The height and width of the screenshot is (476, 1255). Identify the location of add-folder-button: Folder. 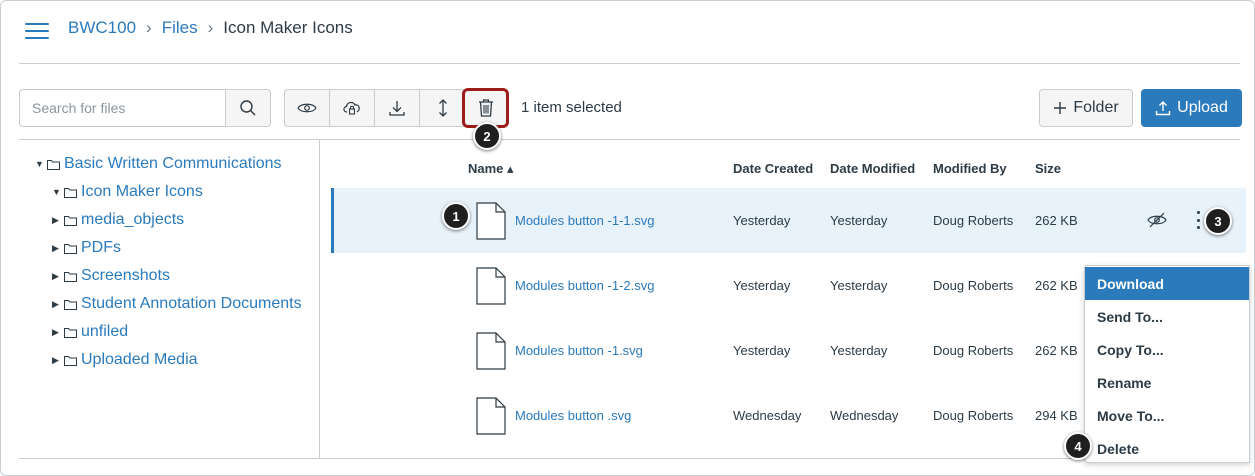
(1086, 108).